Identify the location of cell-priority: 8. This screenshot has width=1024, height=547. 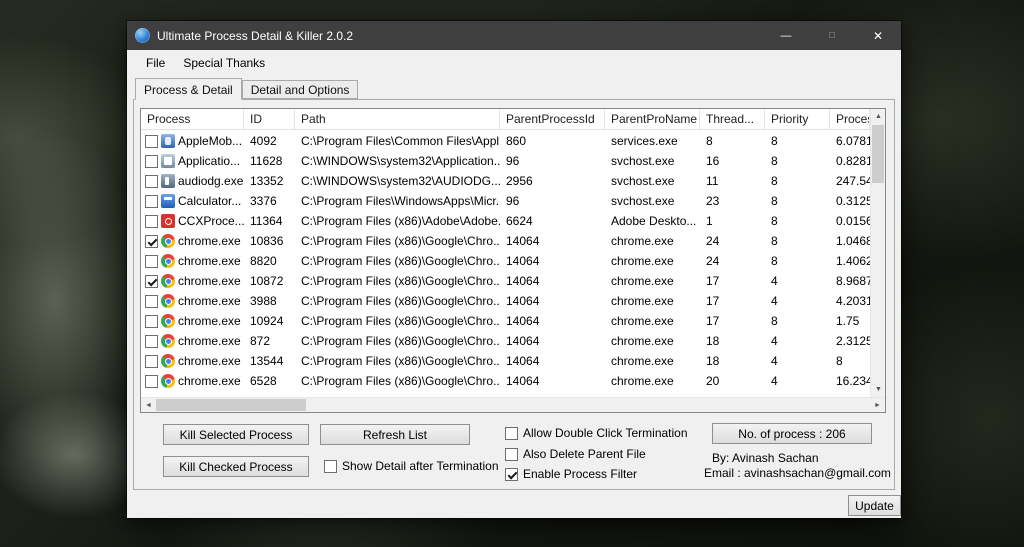
(774, 181).